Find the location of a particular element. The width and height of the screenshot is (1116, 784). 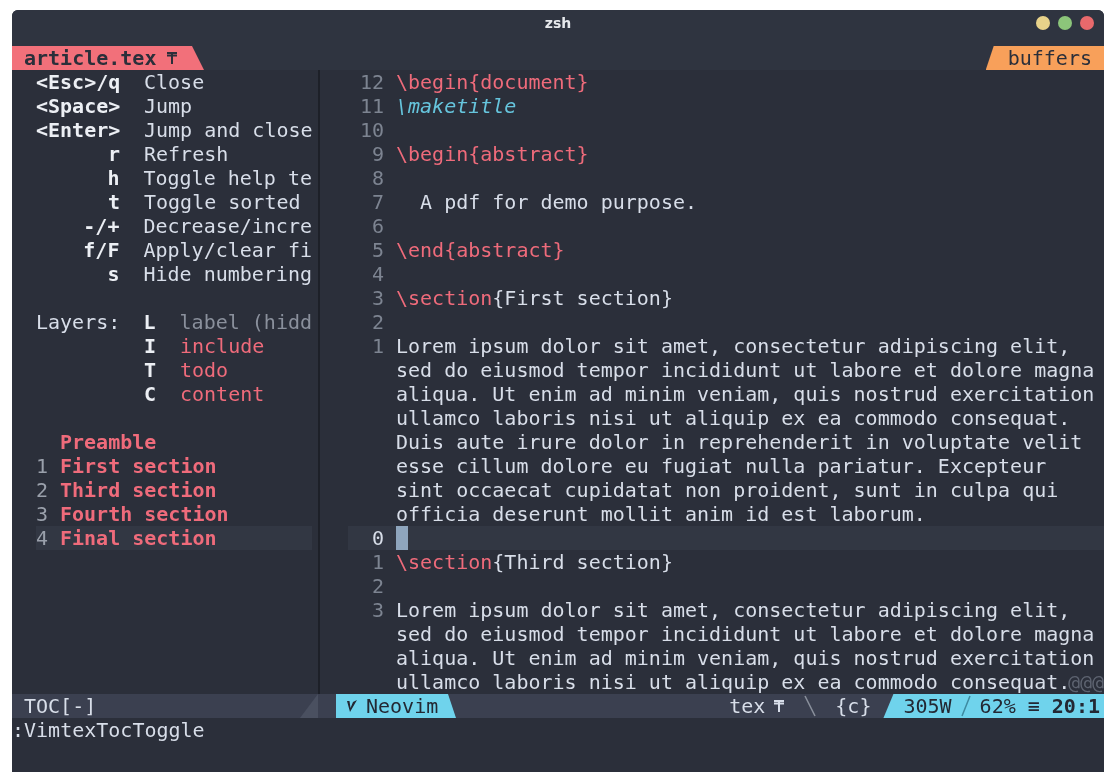

minimize-button is located at coordinates (1043, 23).